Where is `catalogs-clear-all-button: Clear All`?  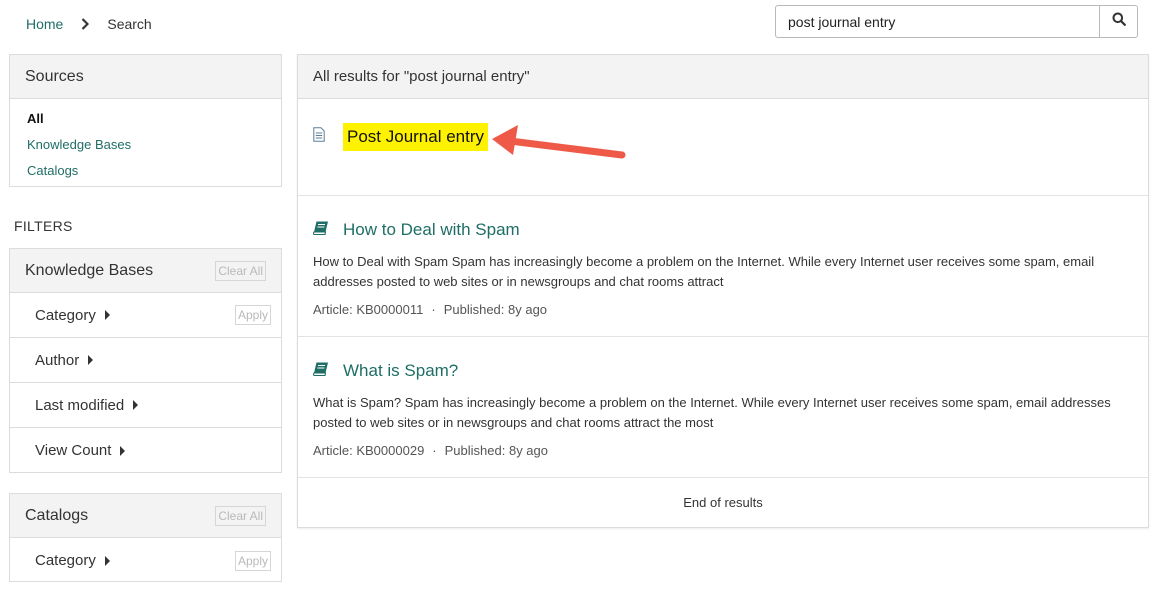 catalogs-clear-all-button: Clear All is located at coordinates (240, 515).